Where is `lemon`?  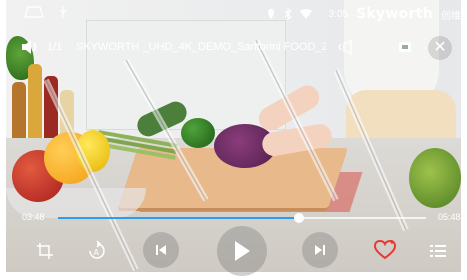
lemon is located at coordinates (93, 151).